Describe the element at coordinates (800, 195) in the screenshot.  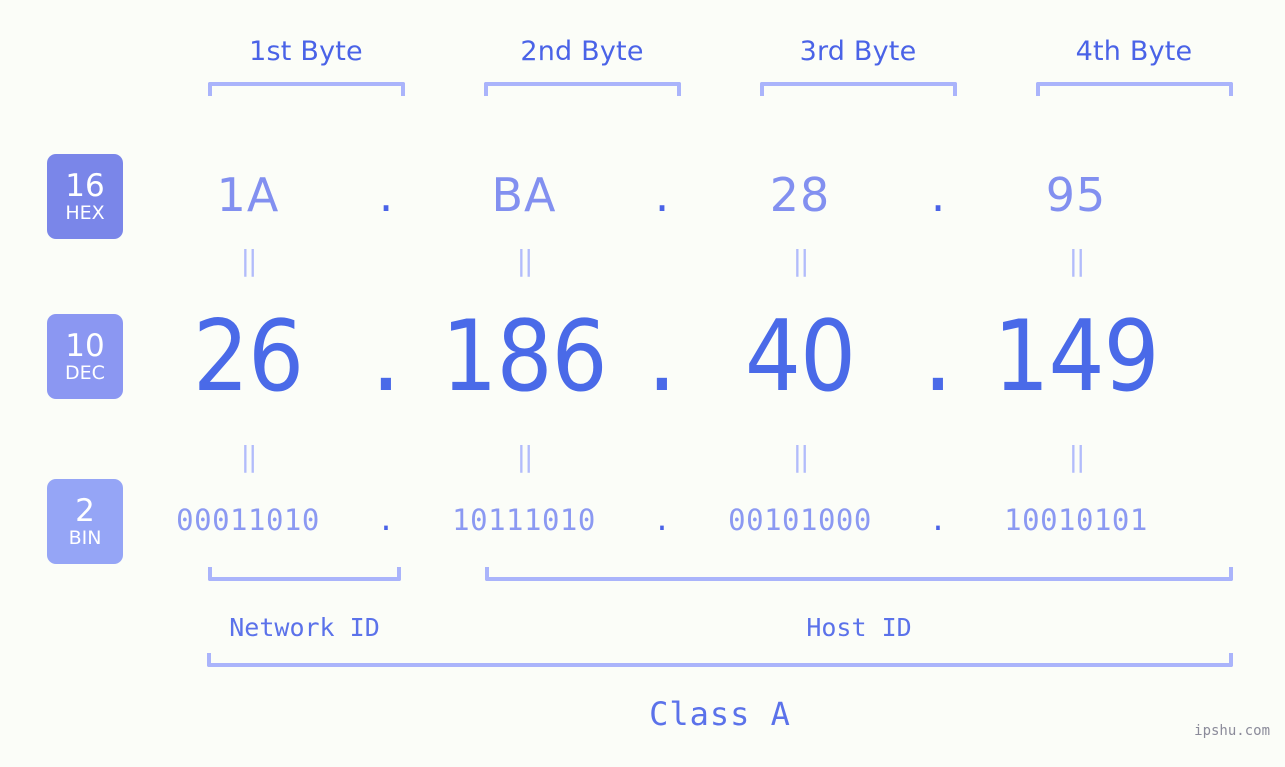
I see `hex-byte-3: 28` at that location.